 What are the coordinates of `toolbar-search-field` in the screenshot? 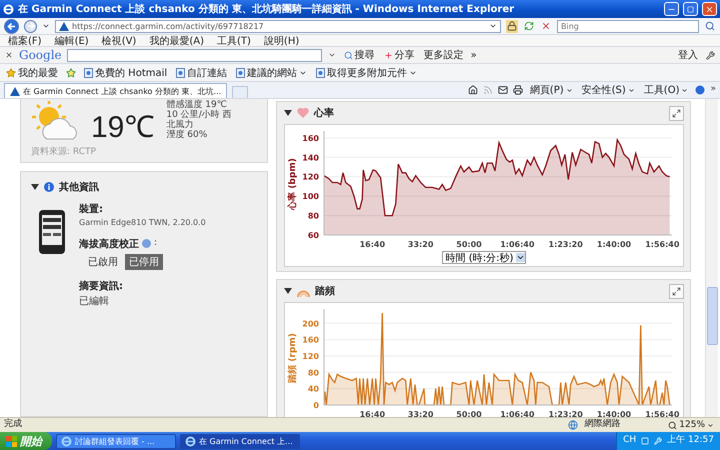 It's located at (194, 55).